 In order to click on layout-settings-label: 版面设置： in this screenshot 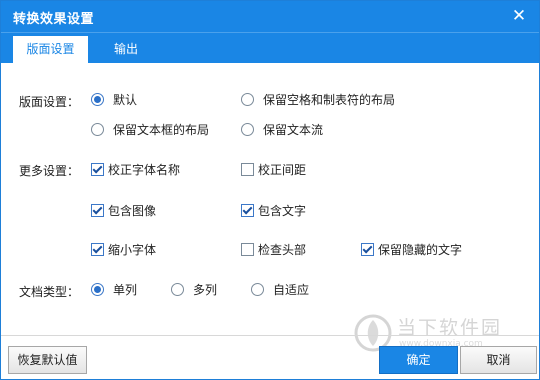, I will do `click(49, 102)`.